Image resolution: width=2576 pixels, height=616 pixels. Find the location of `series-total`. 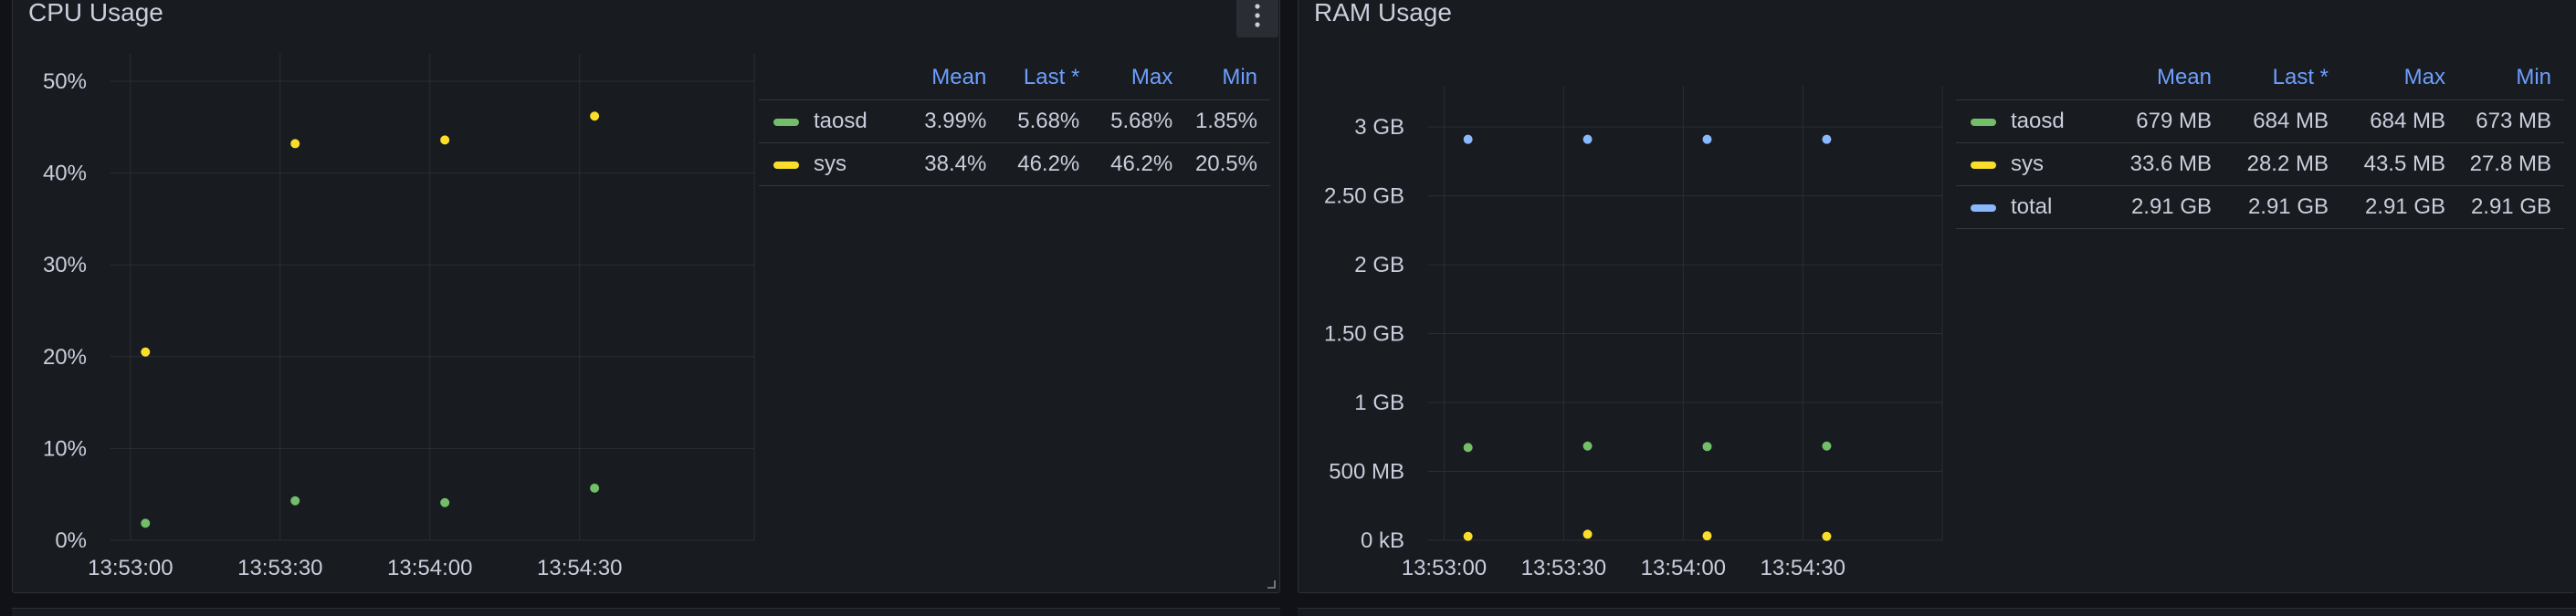

series-total is located at coordinates (1647, 139).